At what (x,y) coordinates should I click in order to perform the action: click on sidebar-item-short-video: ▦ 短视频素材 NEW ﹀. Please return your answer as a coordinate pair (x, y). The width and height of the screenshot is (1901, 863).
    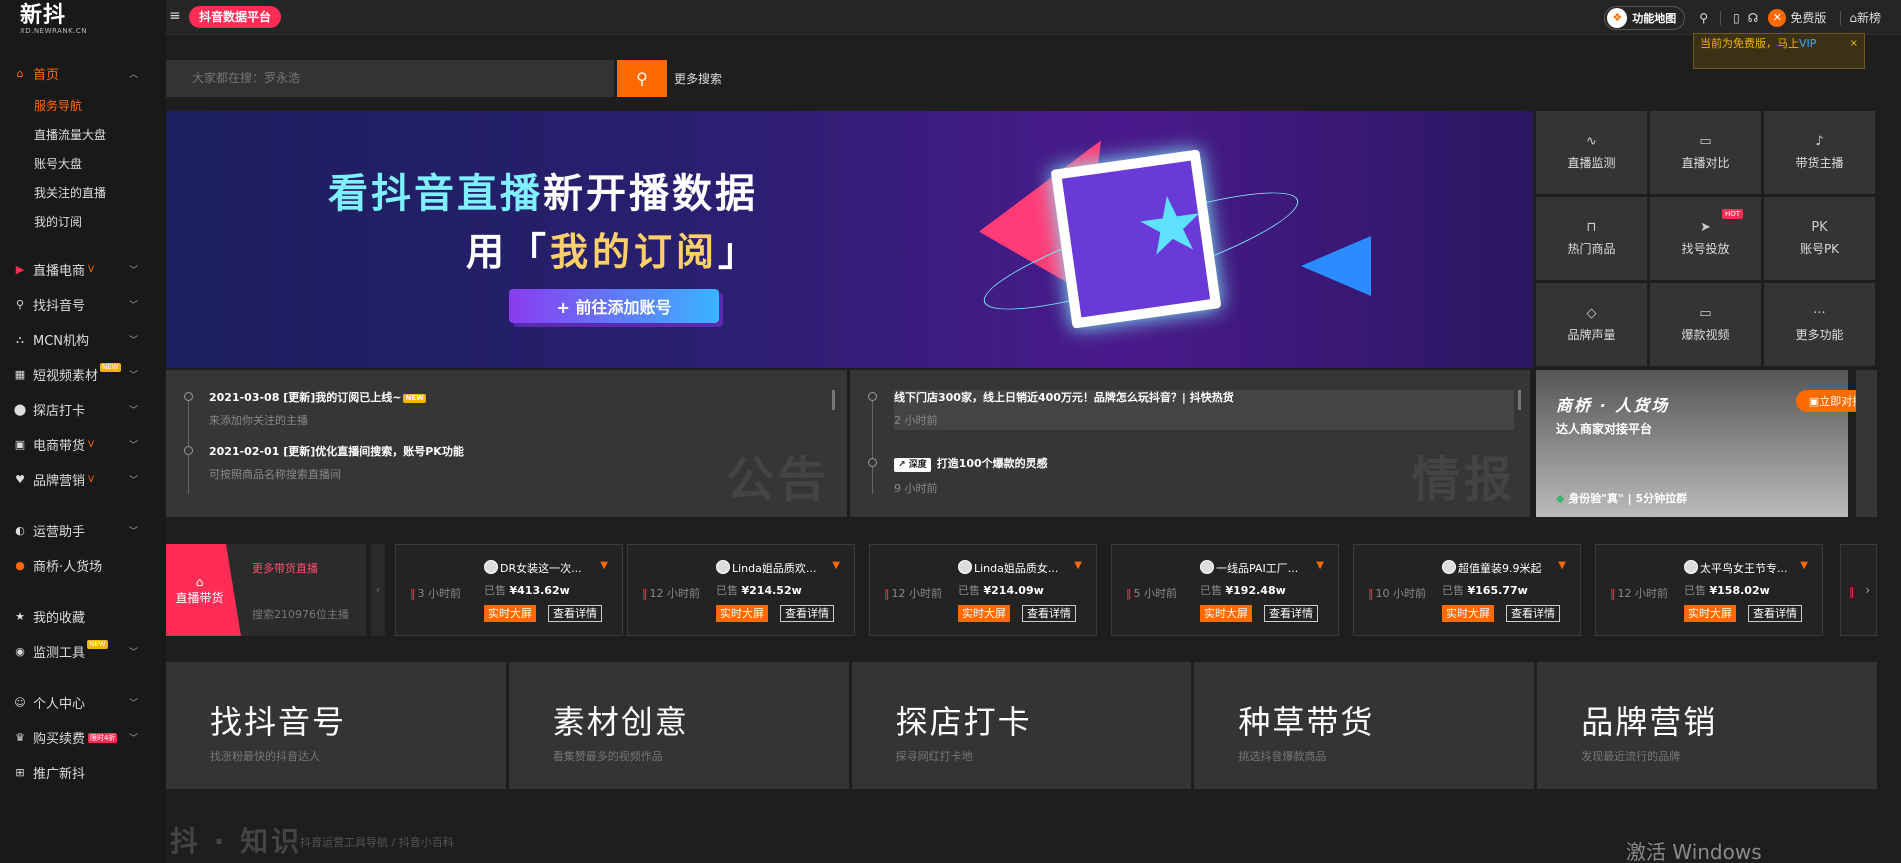
    Looking at the image, I should click on (83, 374).